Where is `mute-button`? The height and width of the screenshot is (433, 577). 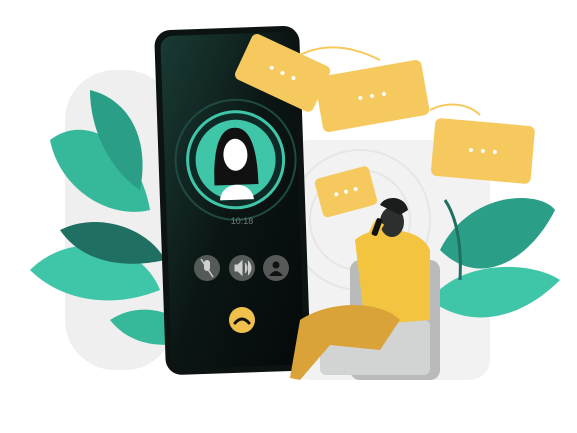
mute-button is located at coordinates (207, 268).